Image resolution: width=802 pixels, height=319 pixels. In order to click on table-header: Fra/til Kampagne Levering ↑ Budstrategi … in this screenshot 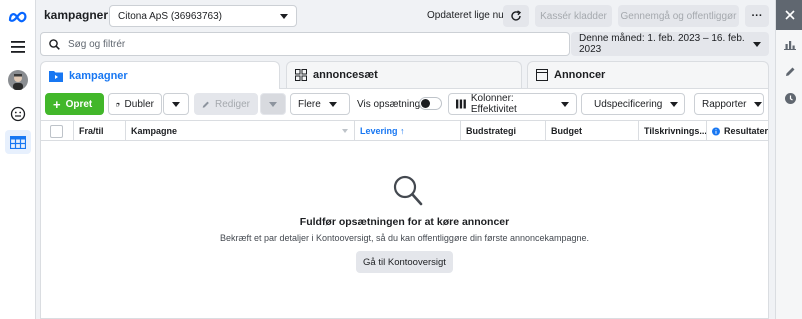, I will do `click(404, 130)`.